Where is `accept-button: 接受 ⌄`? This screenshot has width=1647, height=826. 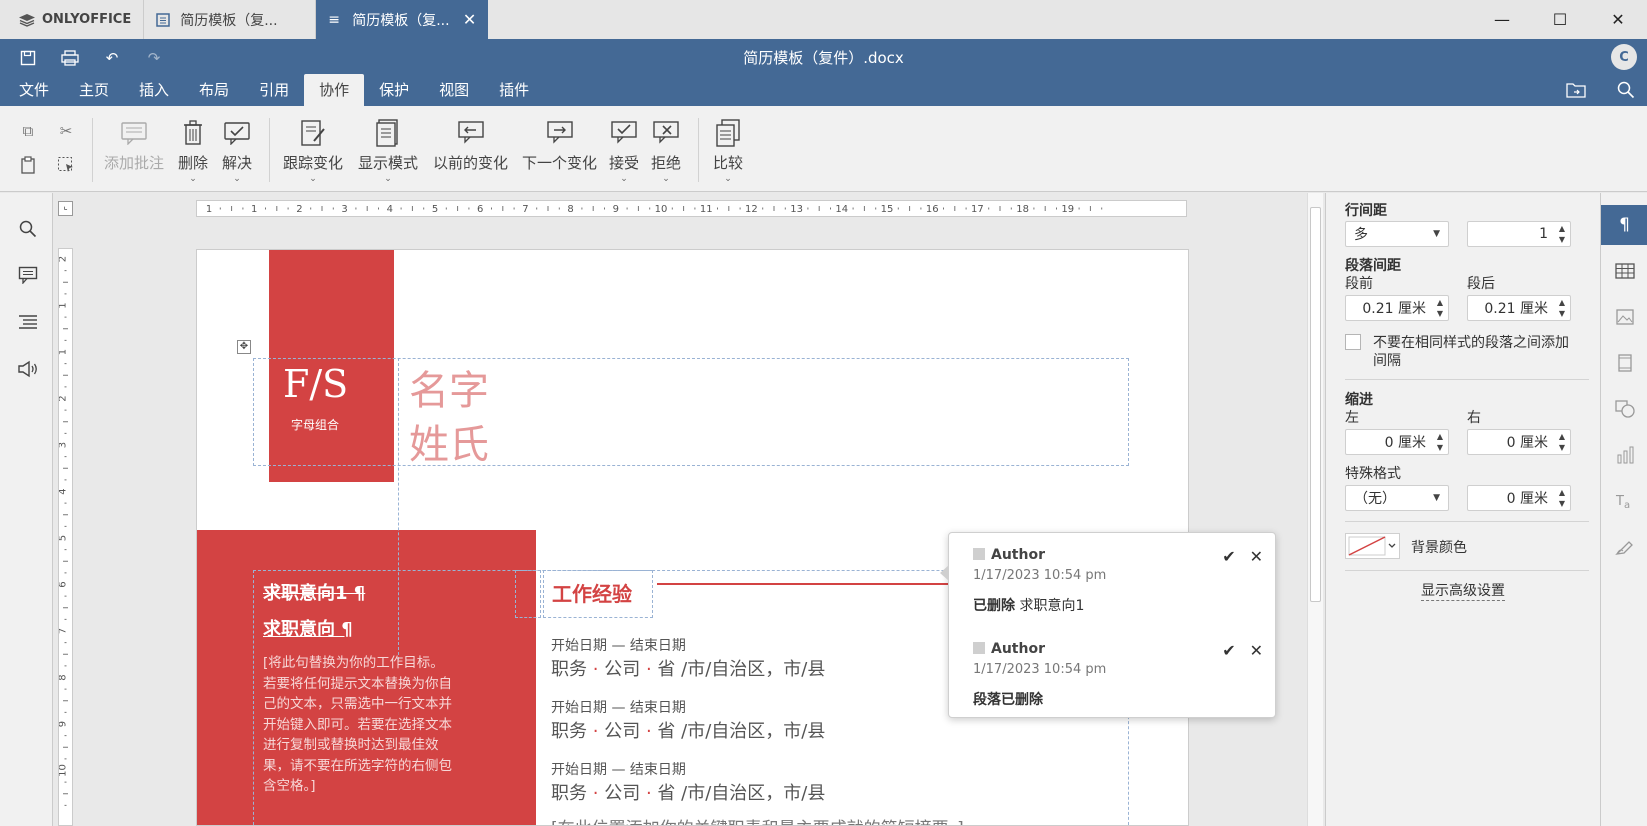
accept-button: 接受 ⌄ is located at coordinates (624, 151).